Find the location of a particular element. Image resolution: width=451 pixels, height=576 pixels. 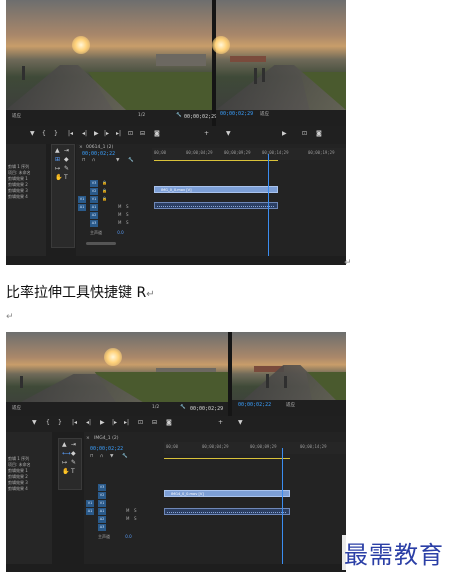

video-clip: IMG_0_0.mov [V] is located at coordinates (216, 189).